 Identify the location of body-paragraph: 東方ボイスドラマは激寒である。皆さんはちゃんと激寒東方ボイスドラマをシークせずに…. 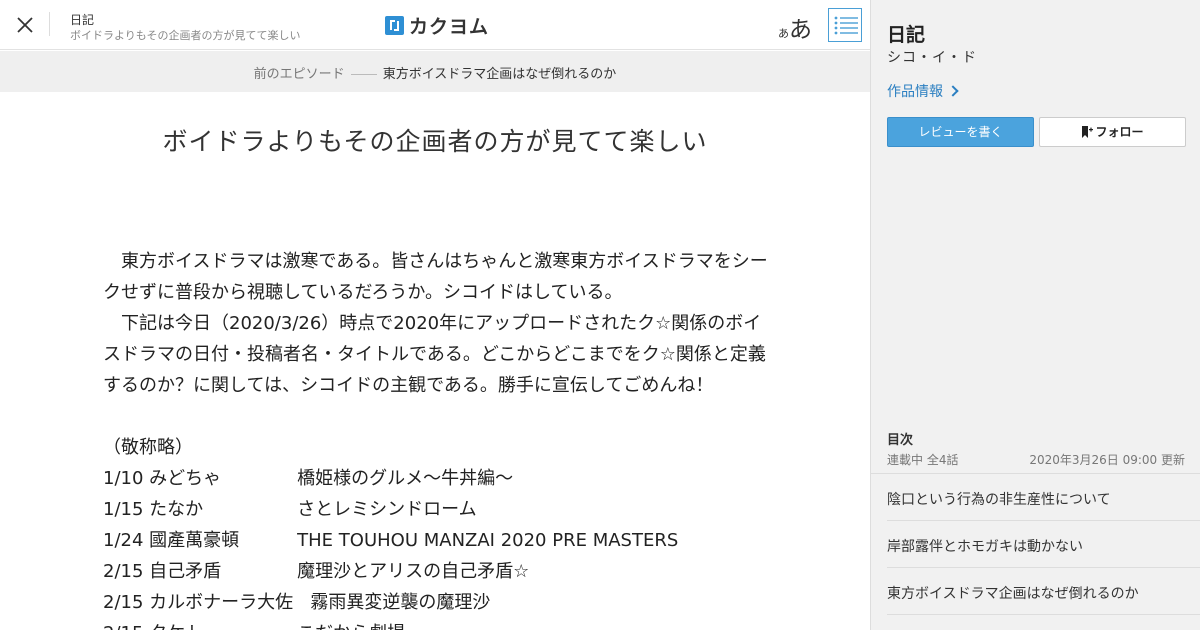
(435, 277).